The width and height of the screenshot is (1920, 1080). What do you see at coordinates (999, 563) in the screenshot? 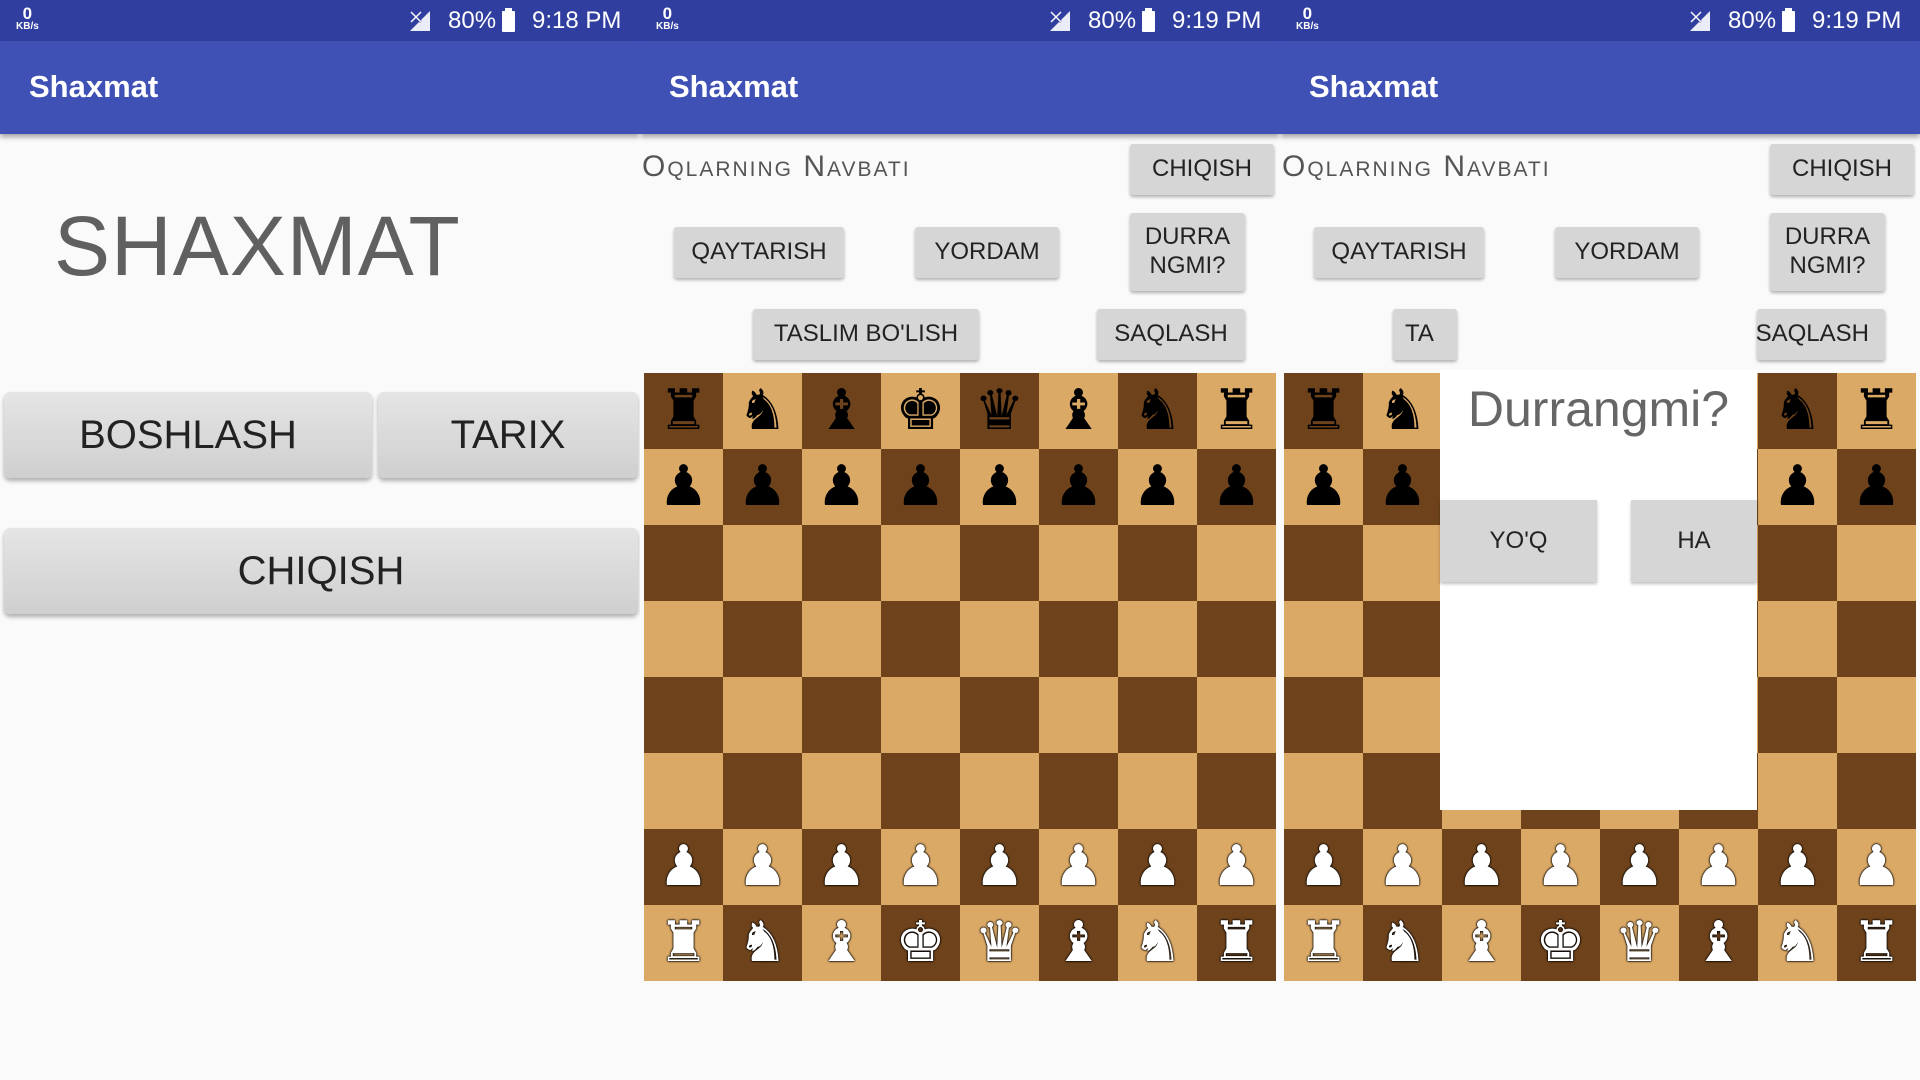
I see `square-e6` at bounding box center [999, 563].